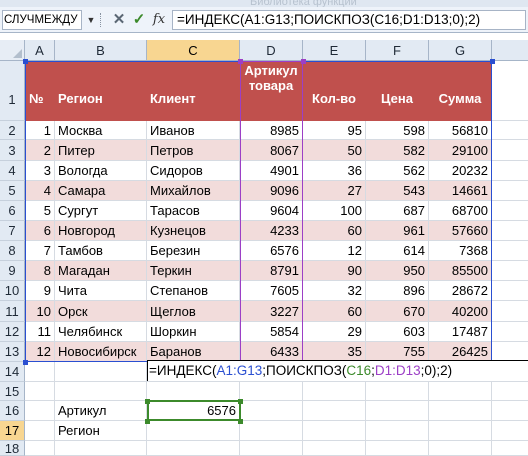 This screenshot has width=528, height=456. I want to click on table-cell-c7: Кузнецов, so click(193, 231).